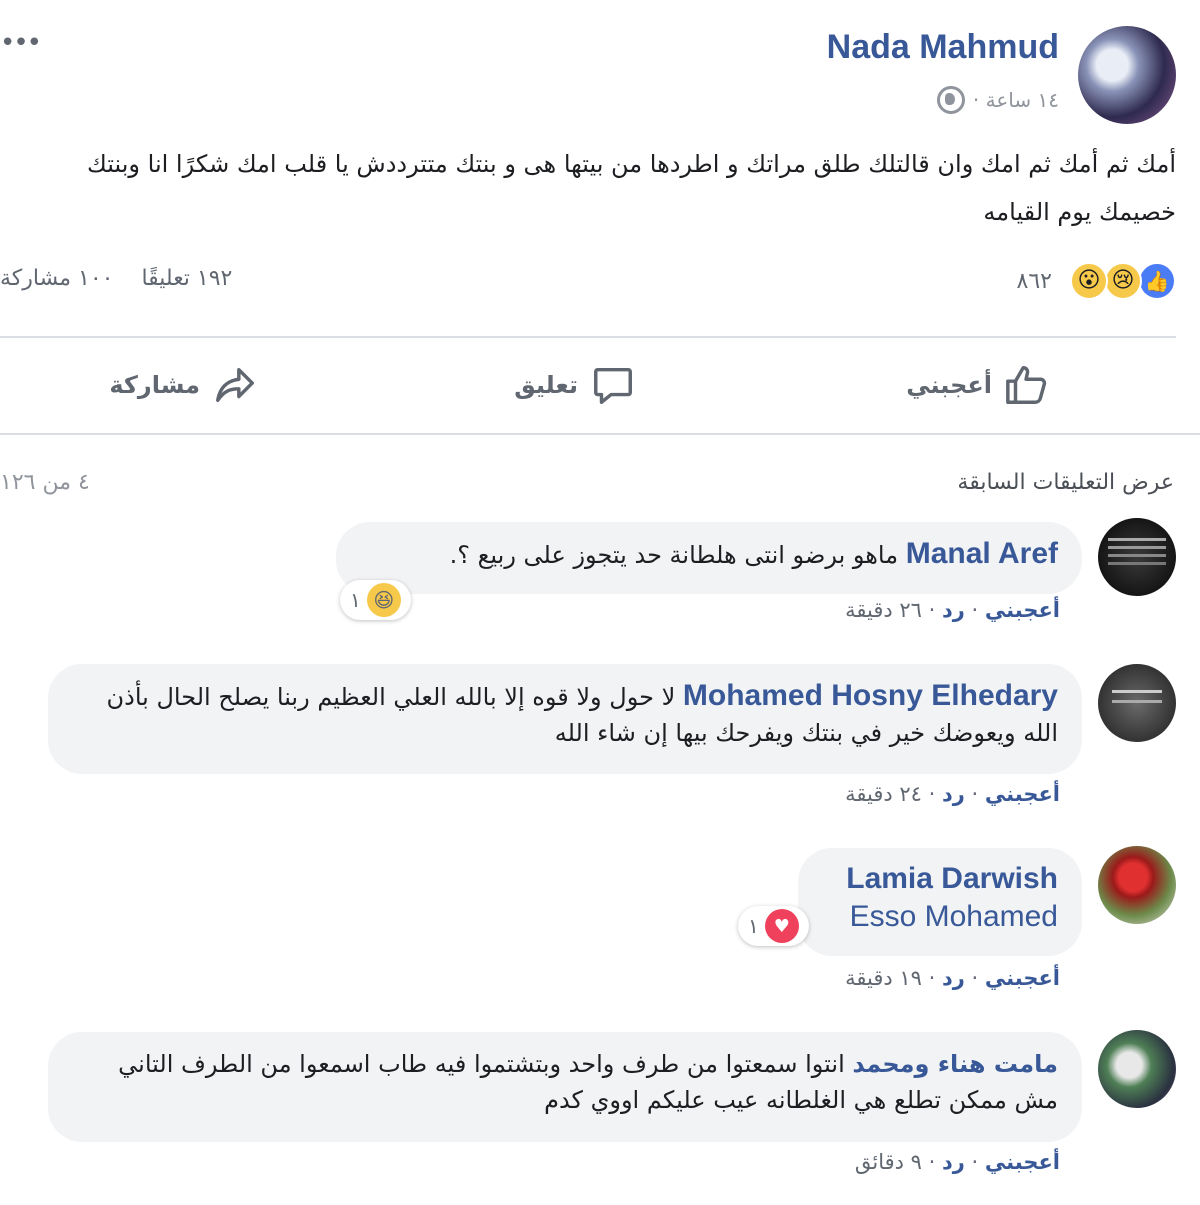 The image size is (1200, 1205). What do you see at coordinates (883, 978) in the screenshot?
I see `comment-time: ١٩ دقيقة` at bounding box center [883, 978].